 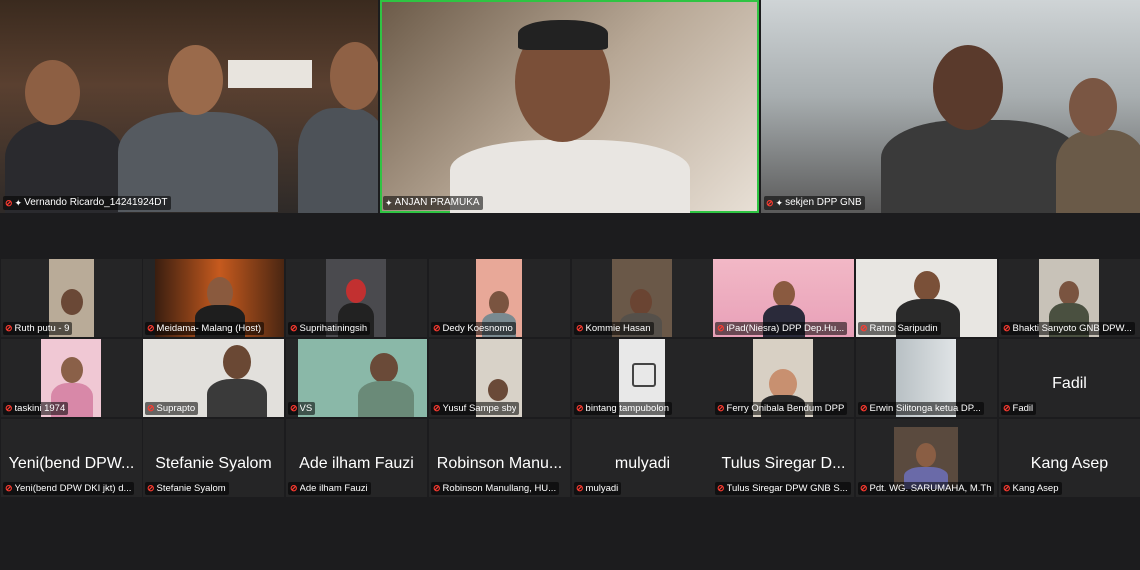 I want to click on participant-tile: ⊘ Dedy Koesnomo, so click(x=499, y=298).